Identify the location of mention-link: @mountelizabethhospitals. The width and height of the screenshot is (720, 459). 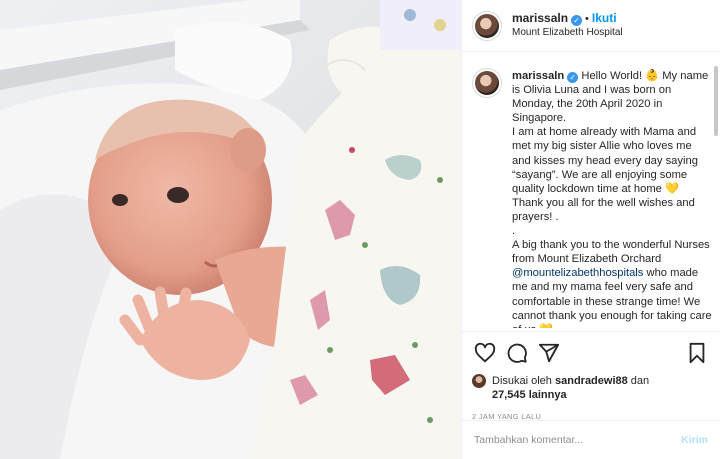
(577, 273).